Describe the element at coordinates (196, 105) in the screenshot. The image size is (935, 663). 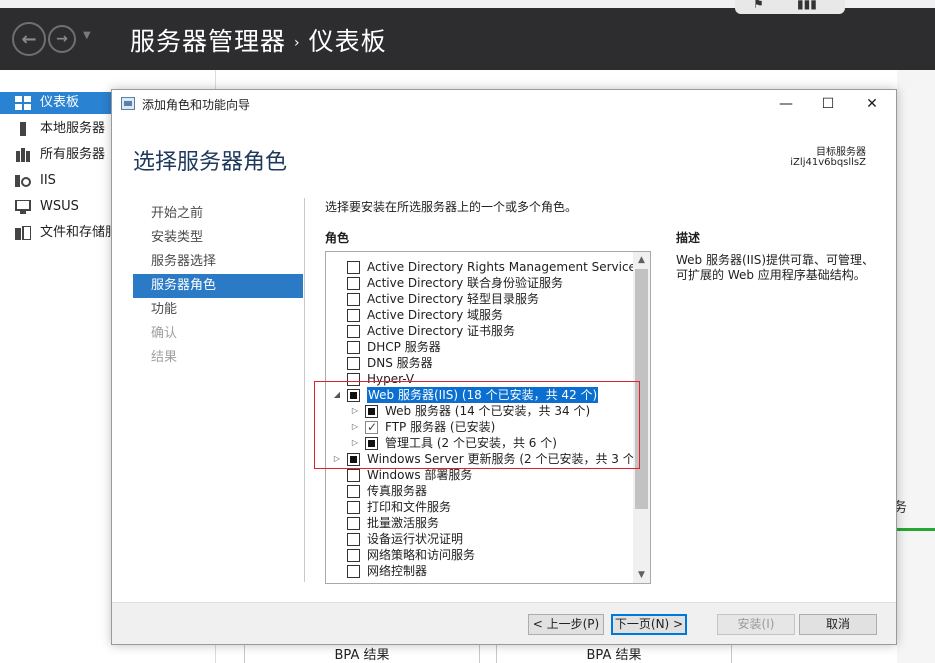
I see `dialog-title: 添加角色和功能向导` at that location.